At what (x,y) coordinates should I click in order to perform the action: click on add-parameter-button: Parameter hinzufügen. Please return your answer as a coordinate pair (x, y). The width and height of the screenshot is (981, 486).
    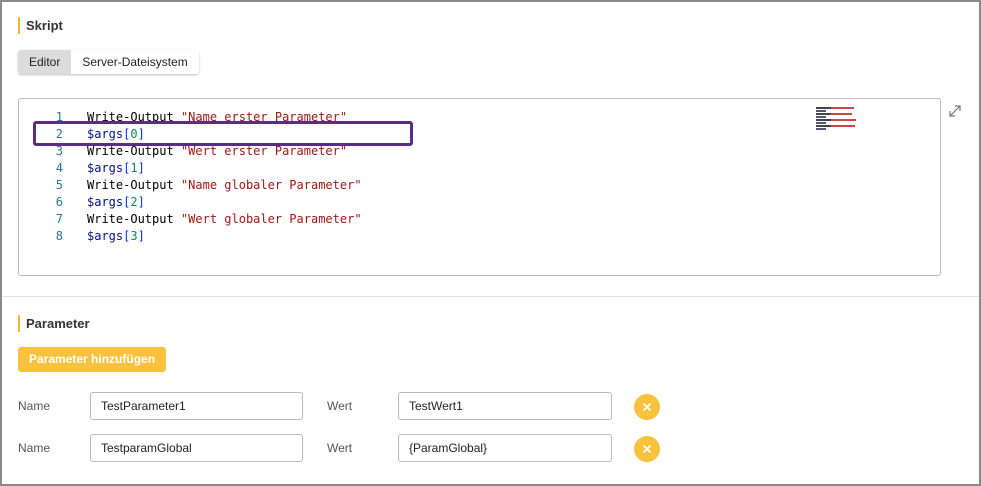
    Looking at the image, I should click on (92, 359).